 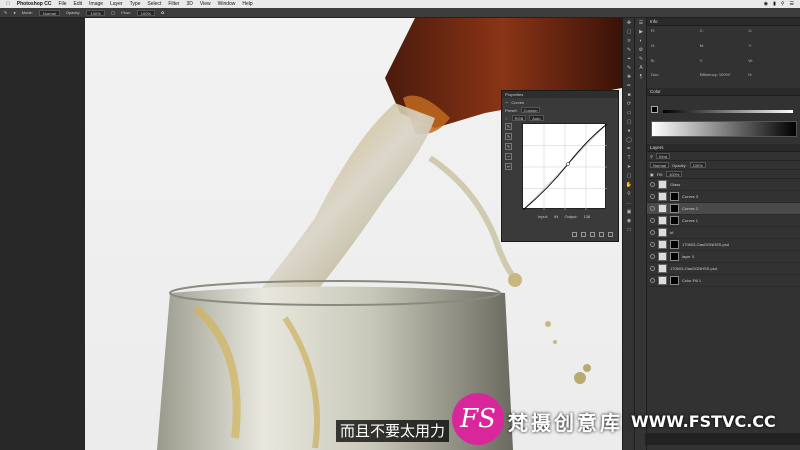 What do you see at coordinates (723, 92) in the screenshot?
I see `color-tab: Color` at bounding box center [723, 92].